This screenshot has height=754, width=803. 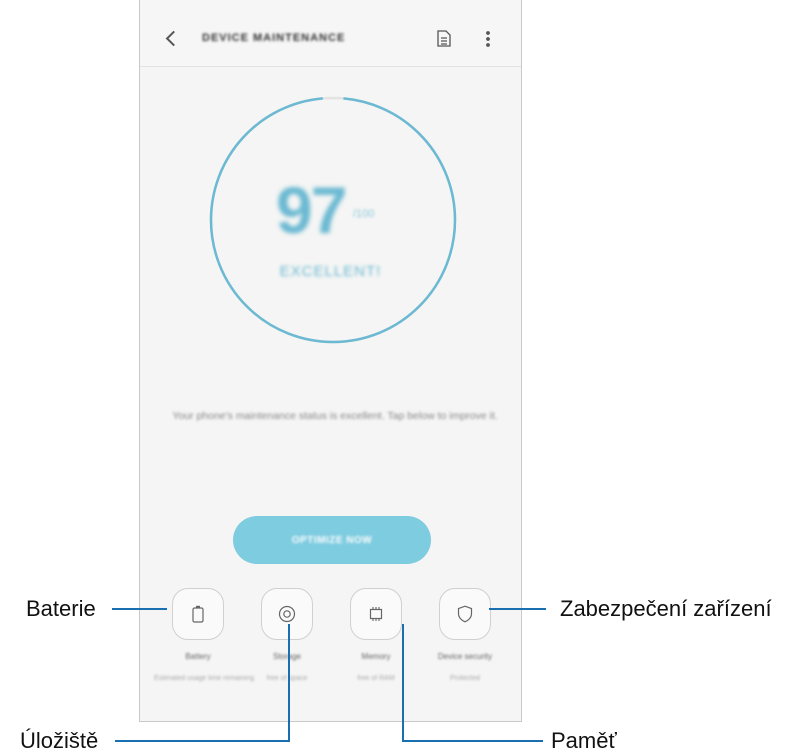 What do you see at coordinates (202, 683) in the screenshot?
I see `storage-leader` at bounding box center [202, 683].